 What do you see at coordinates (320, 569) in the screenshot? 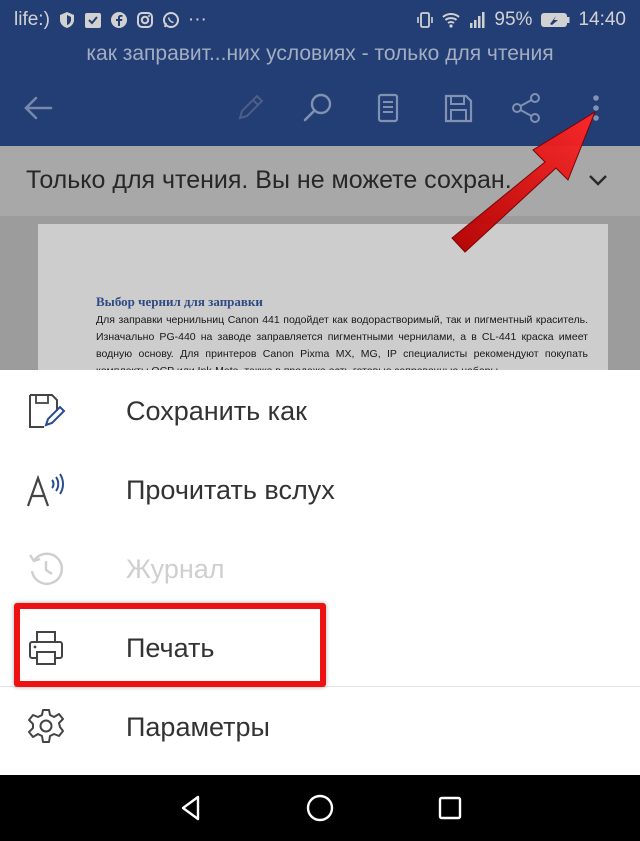
I see `menu-item-history: Журнал` at bounding box center [320, 569].